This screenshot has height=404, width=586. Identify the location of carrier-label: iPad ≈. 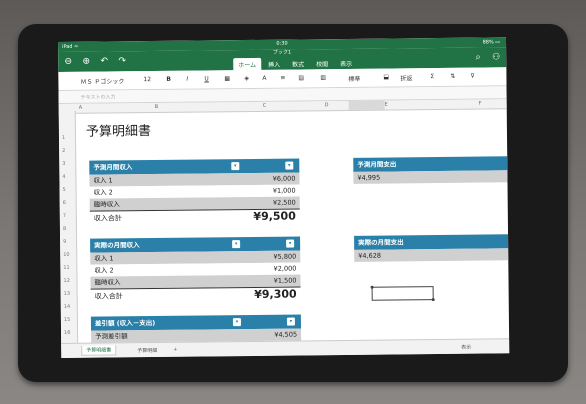
(70, 46).